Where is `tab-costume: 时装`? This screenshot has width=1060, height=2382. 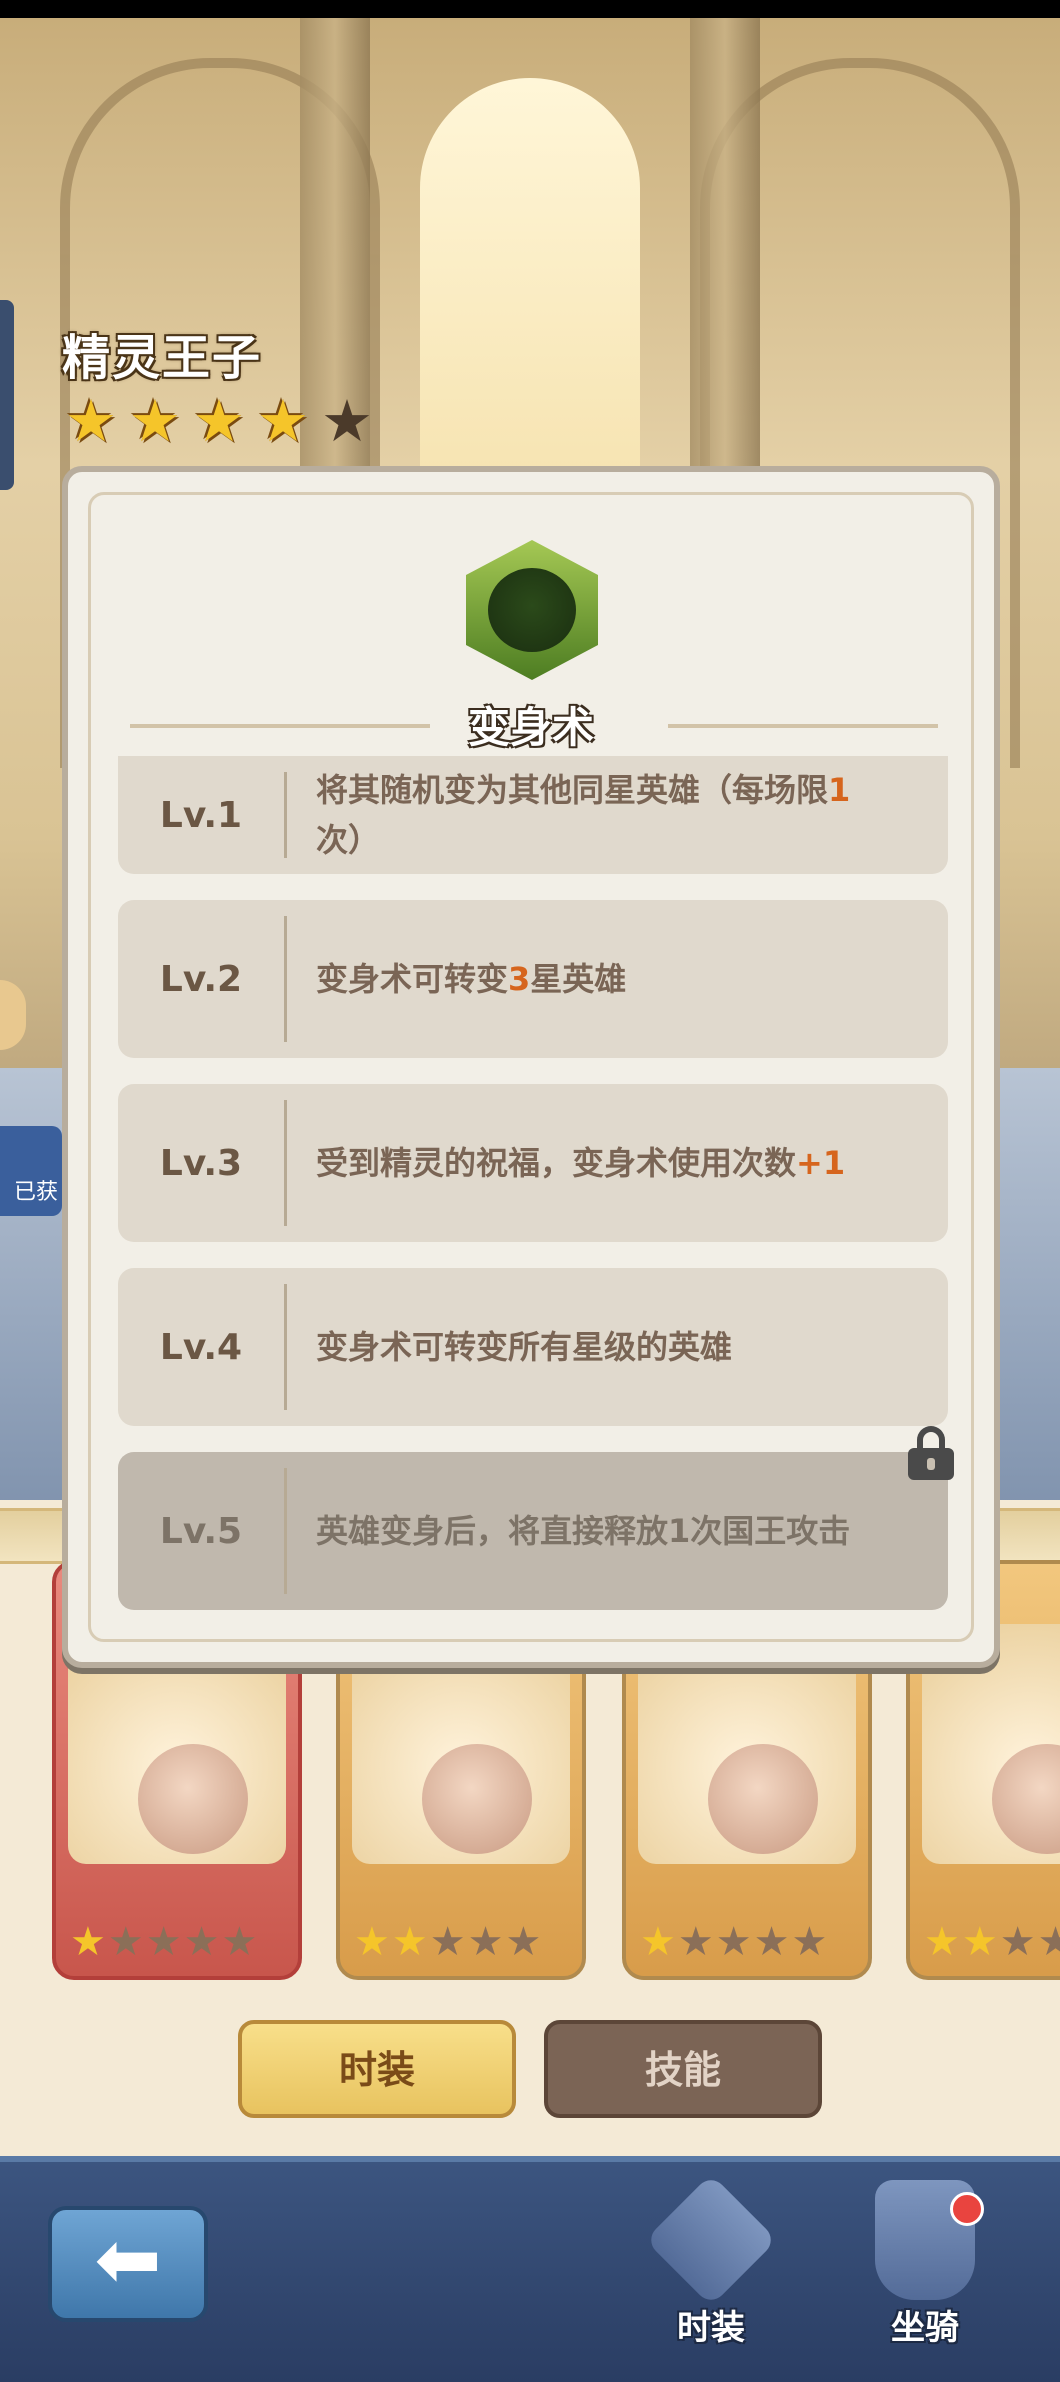 tab-costume: 时装 is located at coordinates (377, 2069).